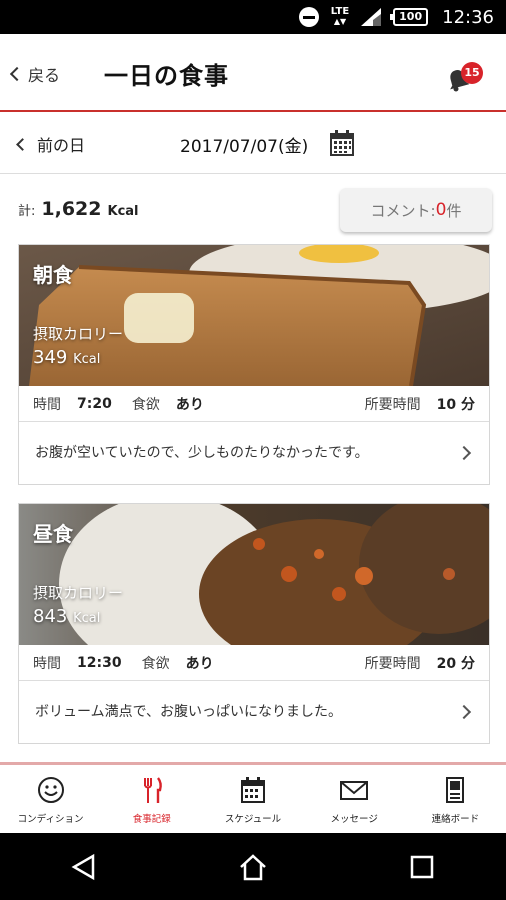  What do you see at coordinates (253, 73) in the screenshot?
I see `app-header: 戻る 一日の食事 15` at bounding box center [253, 73].